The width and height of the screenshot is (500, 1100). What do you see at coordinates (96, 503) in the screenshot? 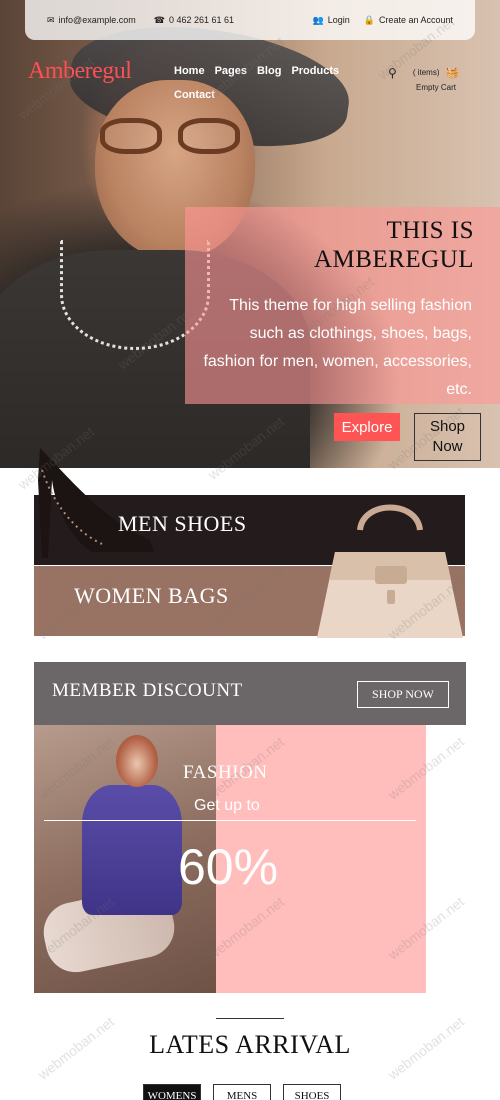
I see `high-heel-shoe-image` at bounding box center [96, 503].